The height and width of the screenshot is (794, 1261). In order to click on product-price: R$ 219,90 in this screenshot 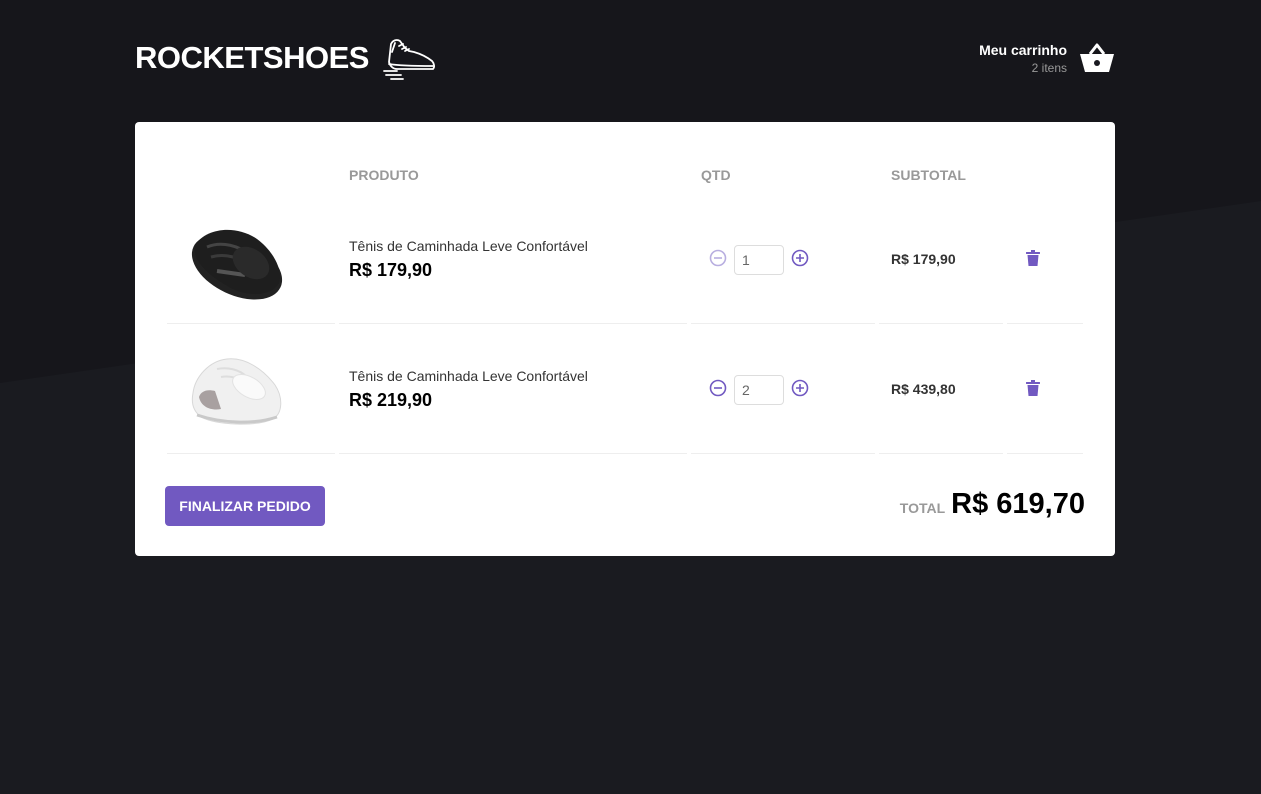, I will do `click(391, 400)`.